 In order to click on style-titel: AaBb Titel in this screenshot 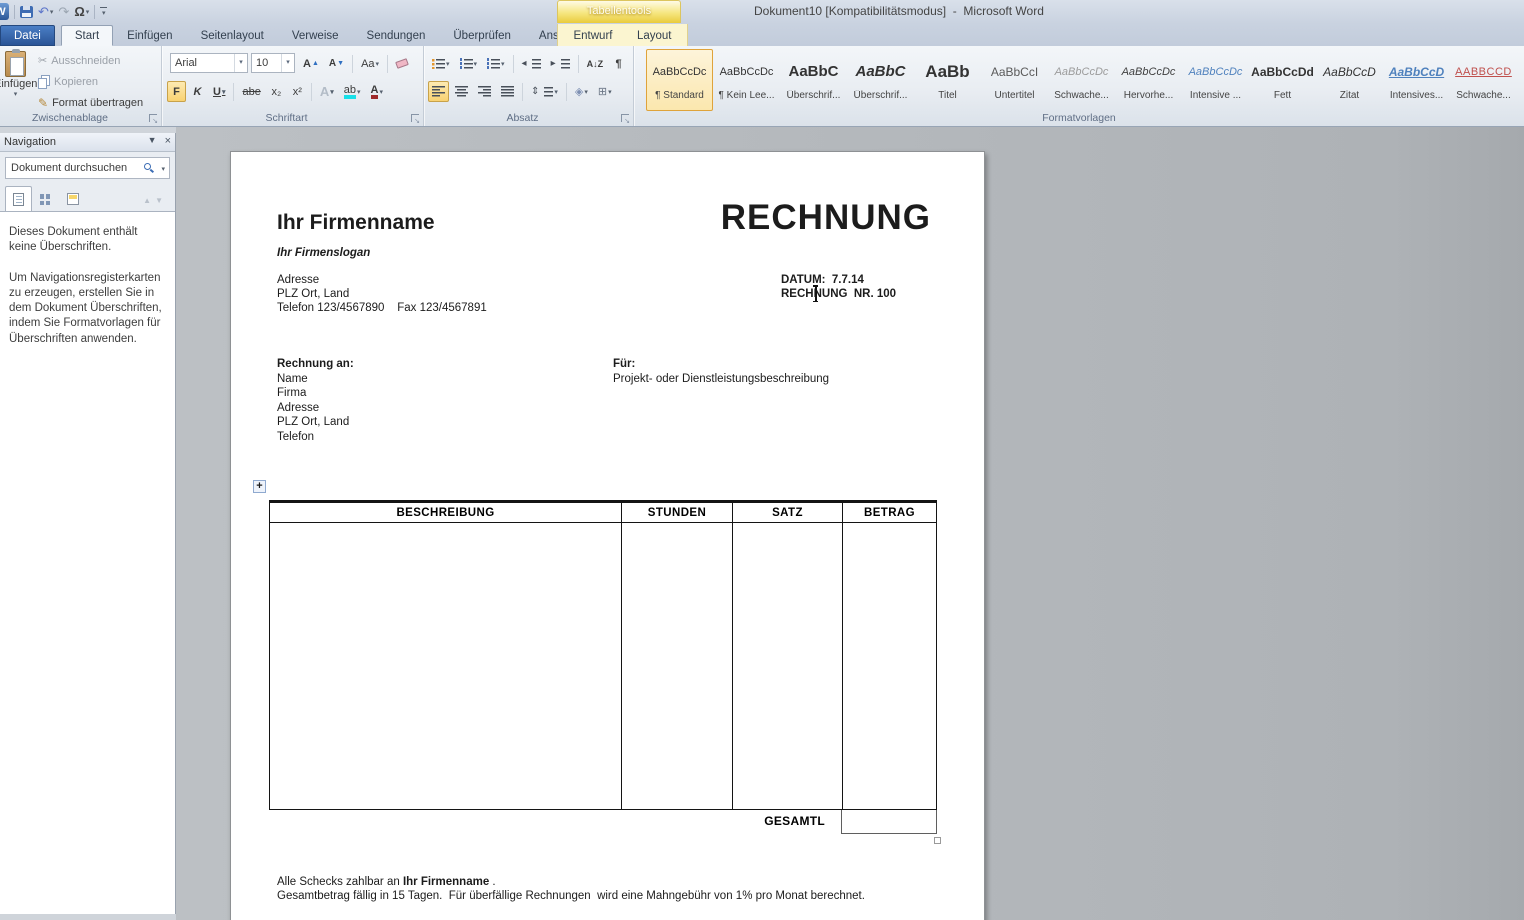, I will do `click(947, 80)`.